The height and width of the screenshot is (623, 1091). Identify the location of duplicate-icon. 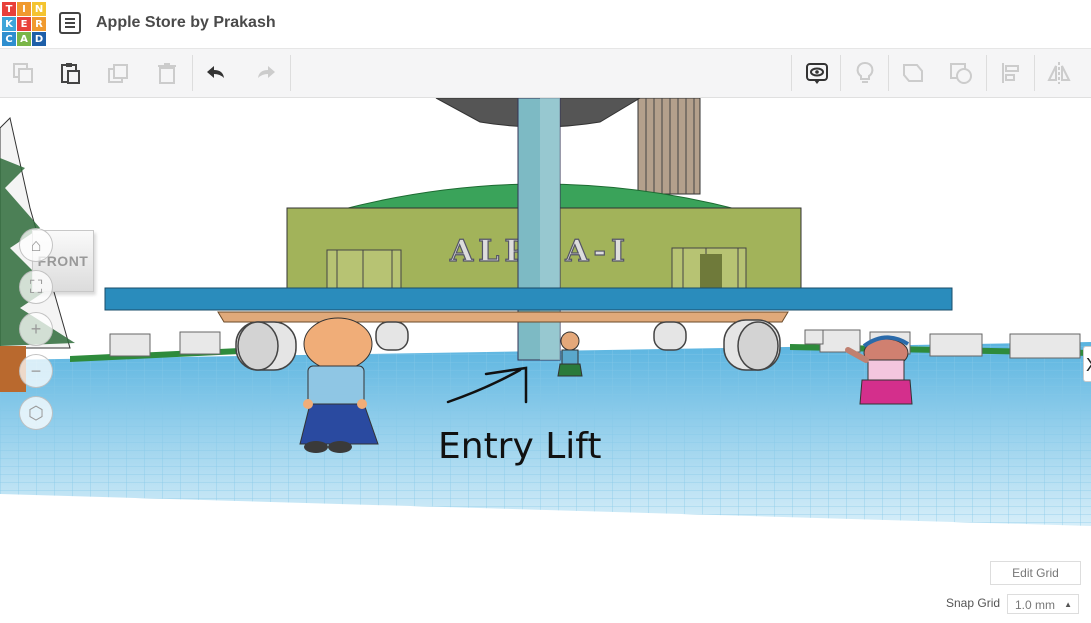
(118, 73).